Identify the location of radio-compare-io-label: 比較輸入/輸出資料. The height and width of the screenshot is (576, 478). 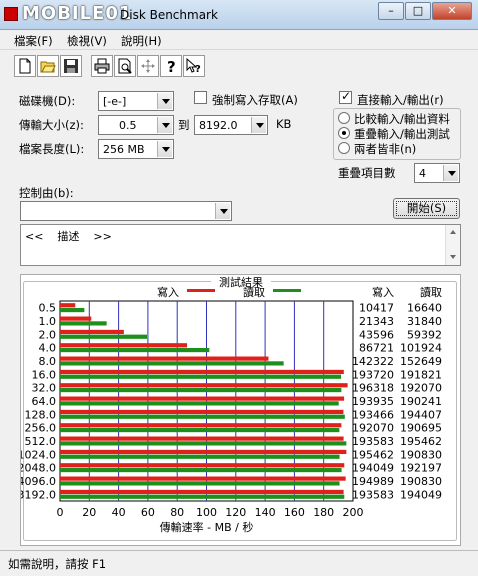
(402, 119).